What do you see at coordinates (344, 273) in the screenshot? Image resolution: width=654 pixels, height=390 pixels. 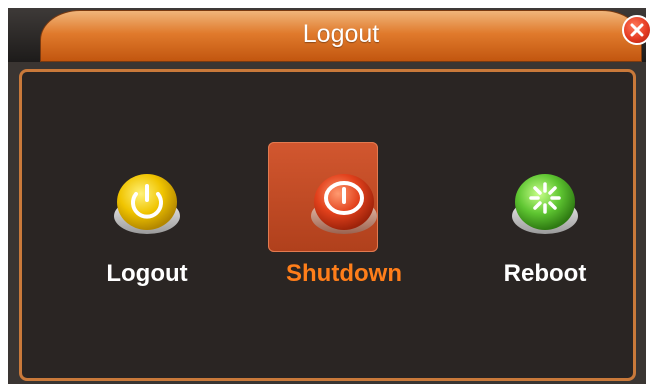 I see `shutdown-label: Shutdown` at bounding box center [344, 273].